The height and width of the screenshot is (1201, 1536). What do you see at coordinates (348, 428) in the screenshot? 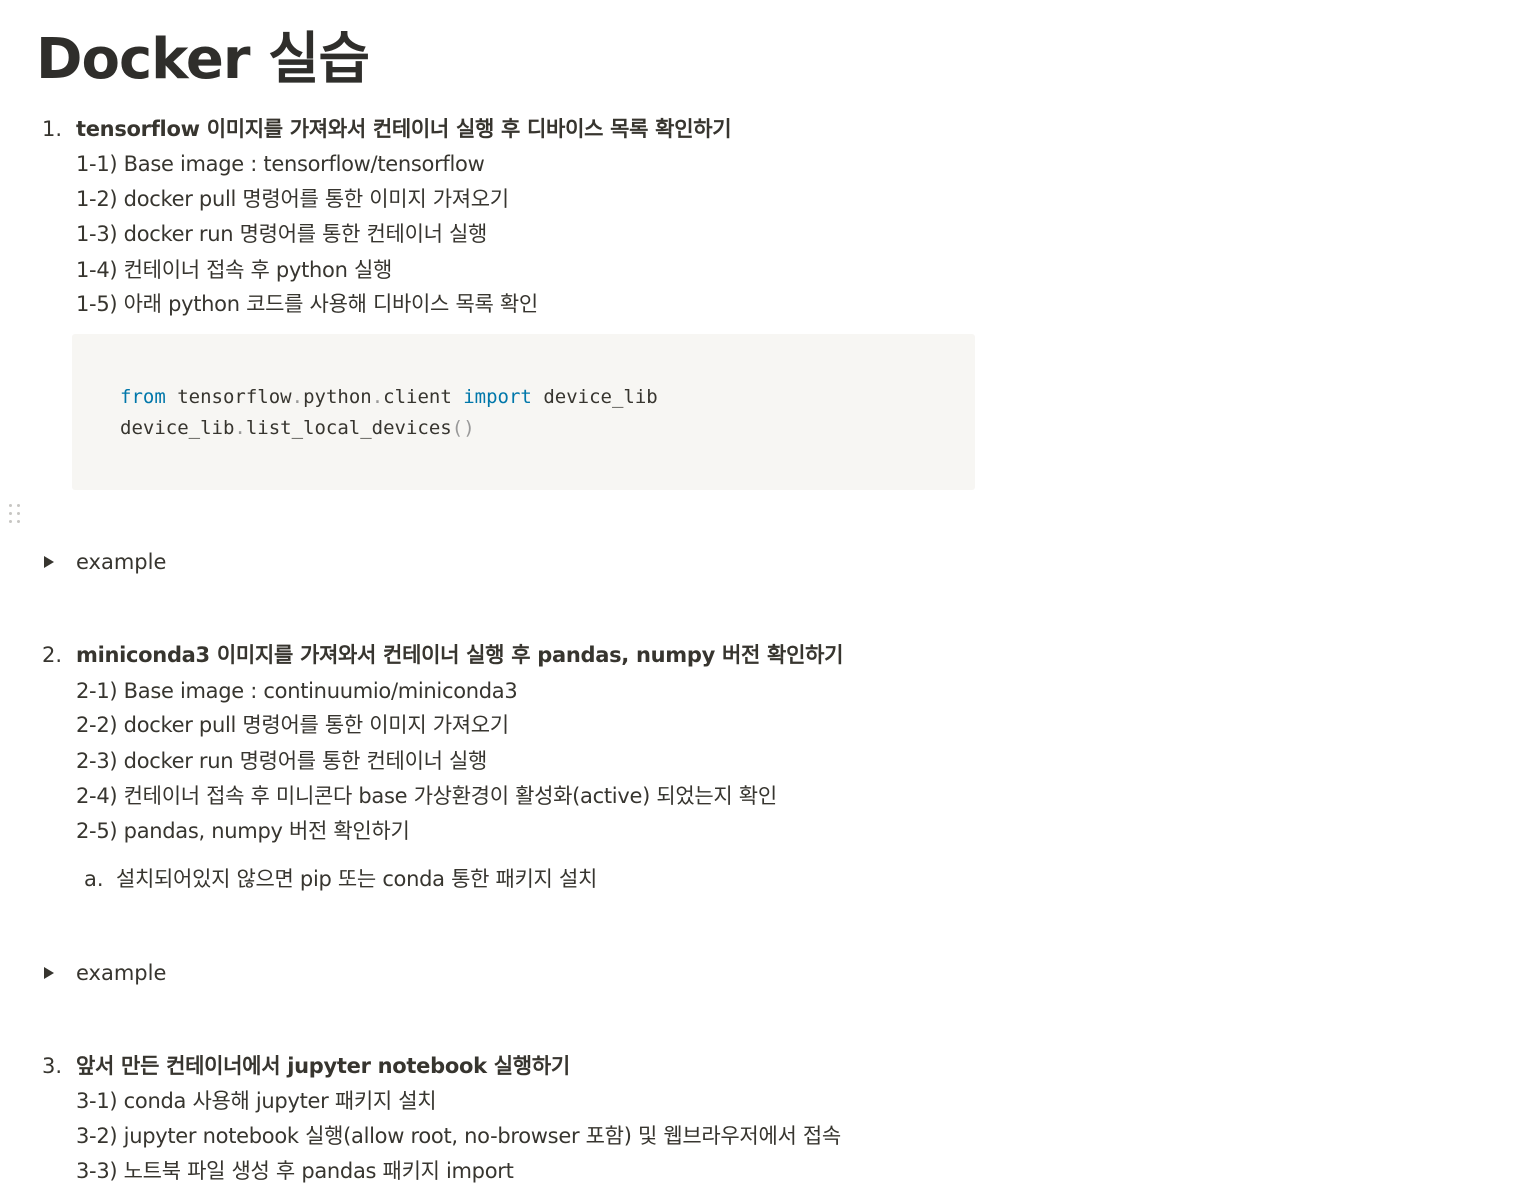
I see `code-token: list_local_devices` at bounding box center [348, 428].